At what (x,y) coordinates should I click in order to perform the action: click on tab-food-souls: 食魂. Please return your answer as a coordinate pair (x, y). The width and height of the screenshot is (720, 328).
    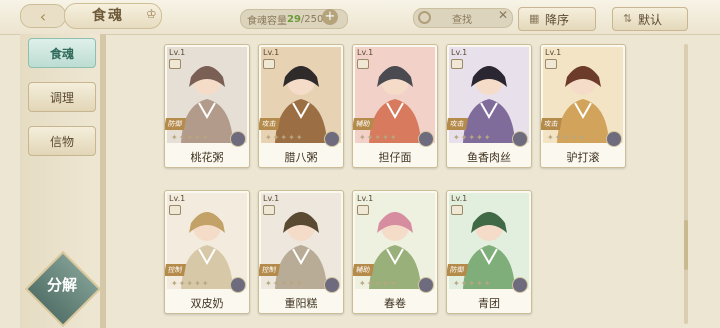
    Looking at the image, I should click on (62, 53).